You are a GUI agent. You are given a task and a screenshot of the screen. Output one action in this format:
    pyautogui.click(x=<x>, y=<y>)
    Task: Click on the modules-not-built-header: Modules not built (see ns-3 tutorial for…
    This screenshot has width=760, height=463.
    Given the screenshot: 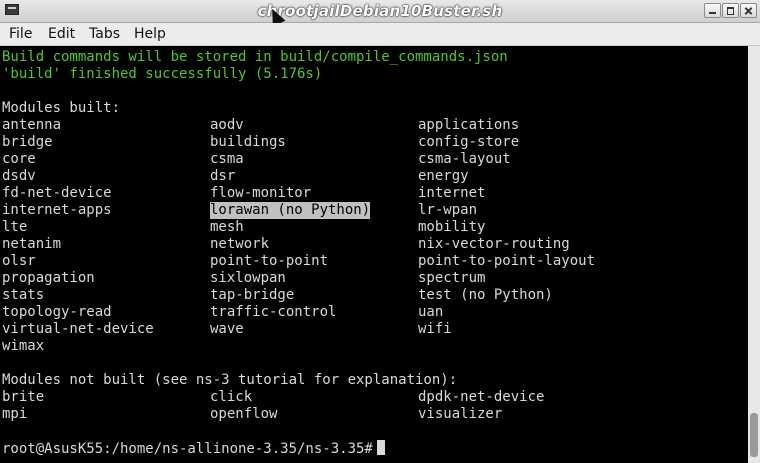 What is the action you would take?
    pyautogui.click(x=230, y=380)
    